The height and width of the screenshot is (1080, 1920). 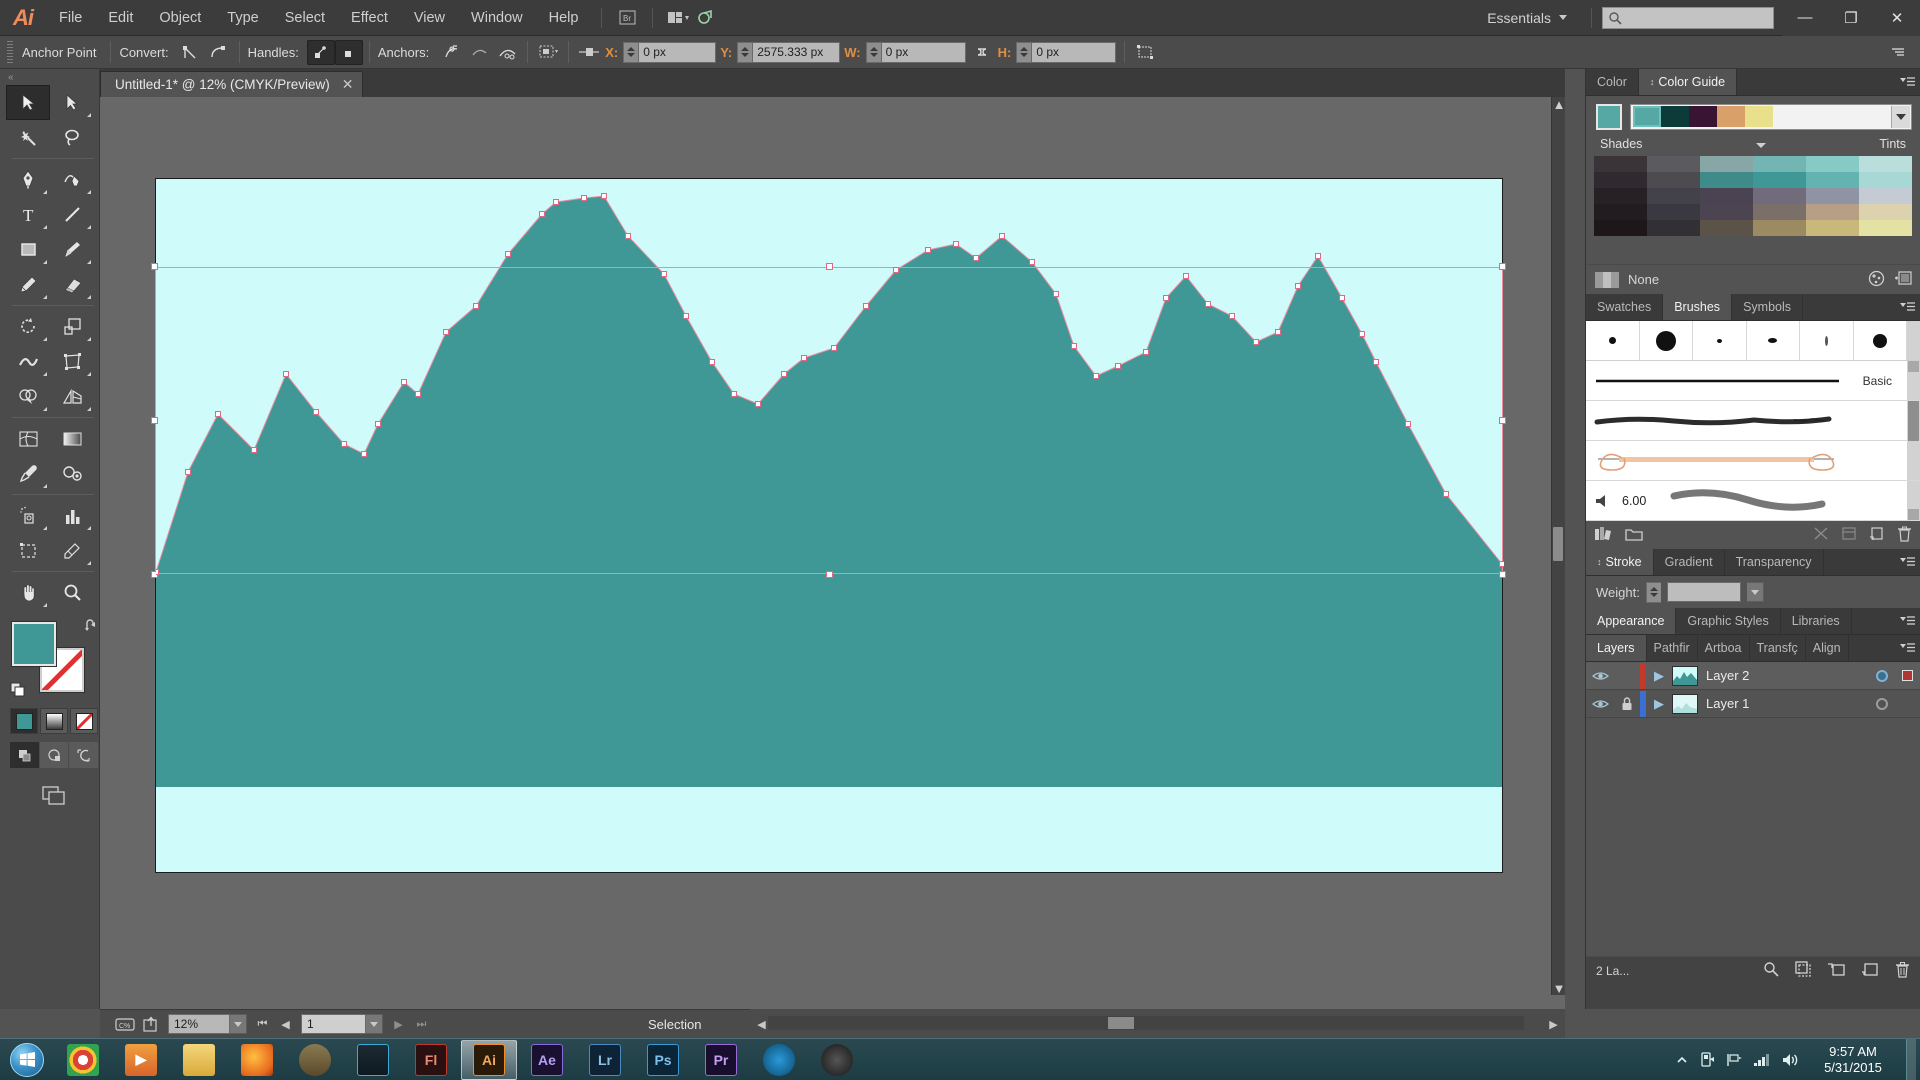 What do you see at coordinates (1631, 621) in the screenshot?
I see `tab-appearance: Appearance` at bounding box center [1631, 621].